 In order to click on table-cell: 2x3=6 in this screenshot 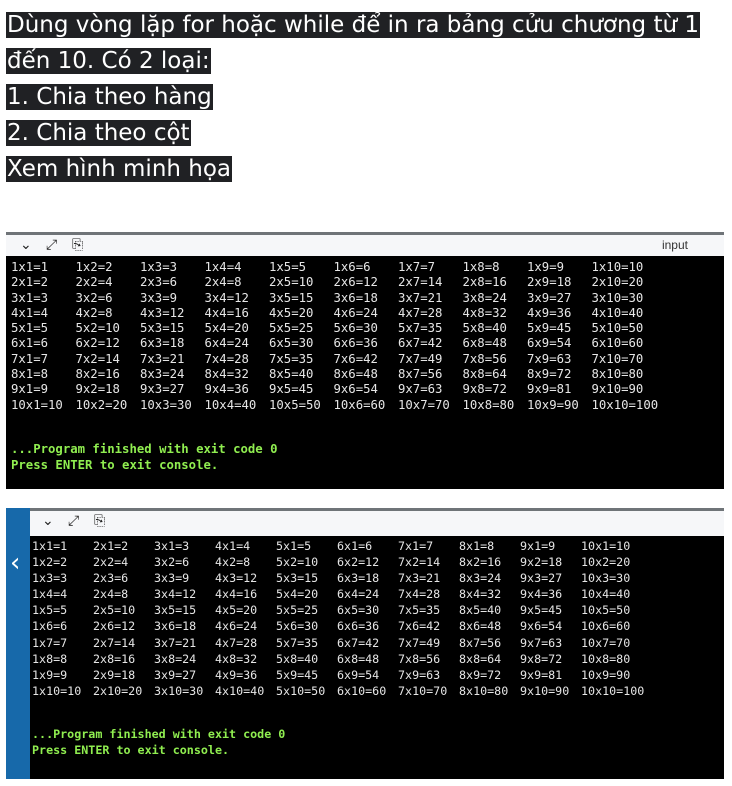, I will do `click(159, 282)`.